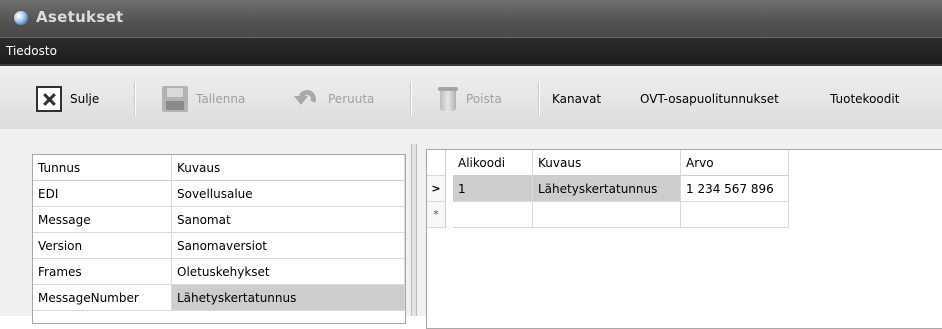 The height and width of the screenshot is (329, 942). I want to click on cell-alikoodi-new, so click(493, 215).